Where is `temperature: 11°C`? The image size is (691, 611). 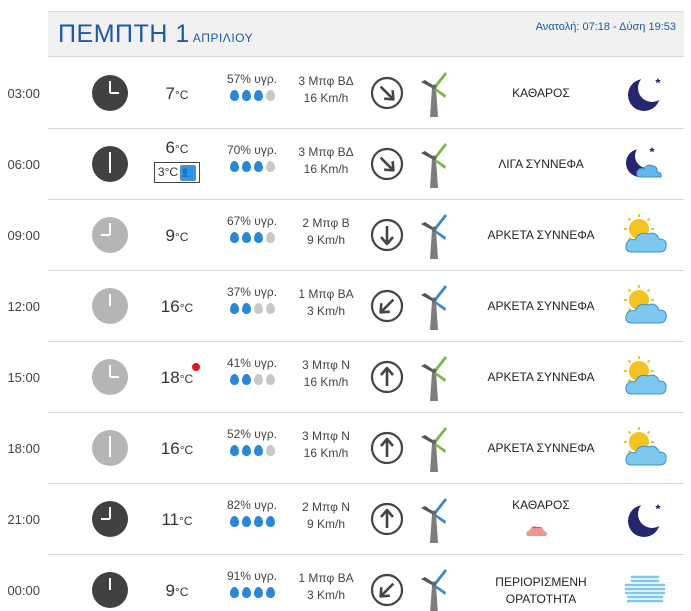
temperature: 11°C is located at coordinates (177, 520).